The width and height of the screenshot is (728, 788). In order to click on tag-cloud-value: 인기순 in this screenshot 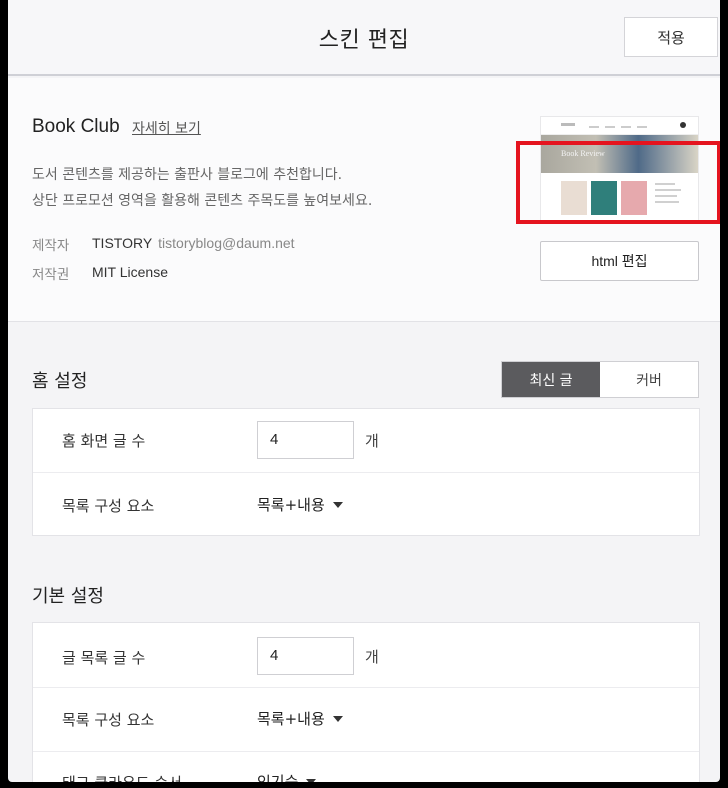, I will do `click(278, 777)`.